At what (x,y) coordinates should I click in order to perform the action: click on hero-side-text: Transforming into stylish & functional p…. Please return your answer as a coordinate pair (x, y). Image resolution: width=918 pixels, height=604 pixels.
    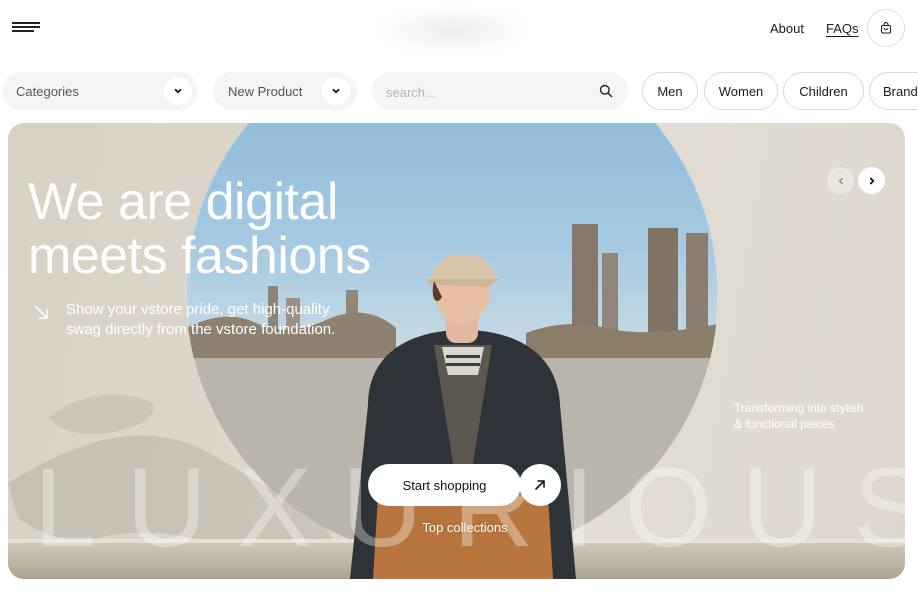
    Looking at the image, I should click on (814, 416).